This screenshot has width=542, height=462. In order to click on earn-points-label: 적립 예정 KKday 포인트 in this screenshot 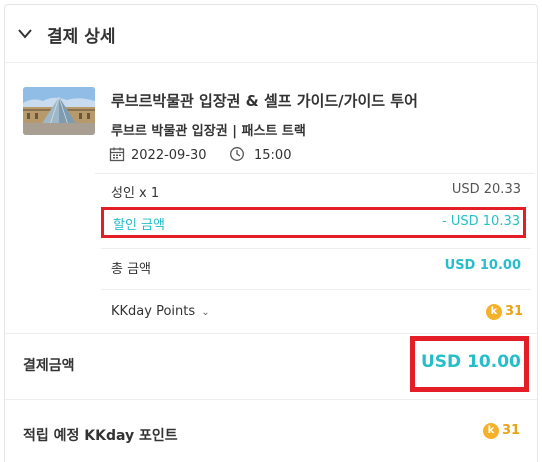, I will do `click(100, 436)`.